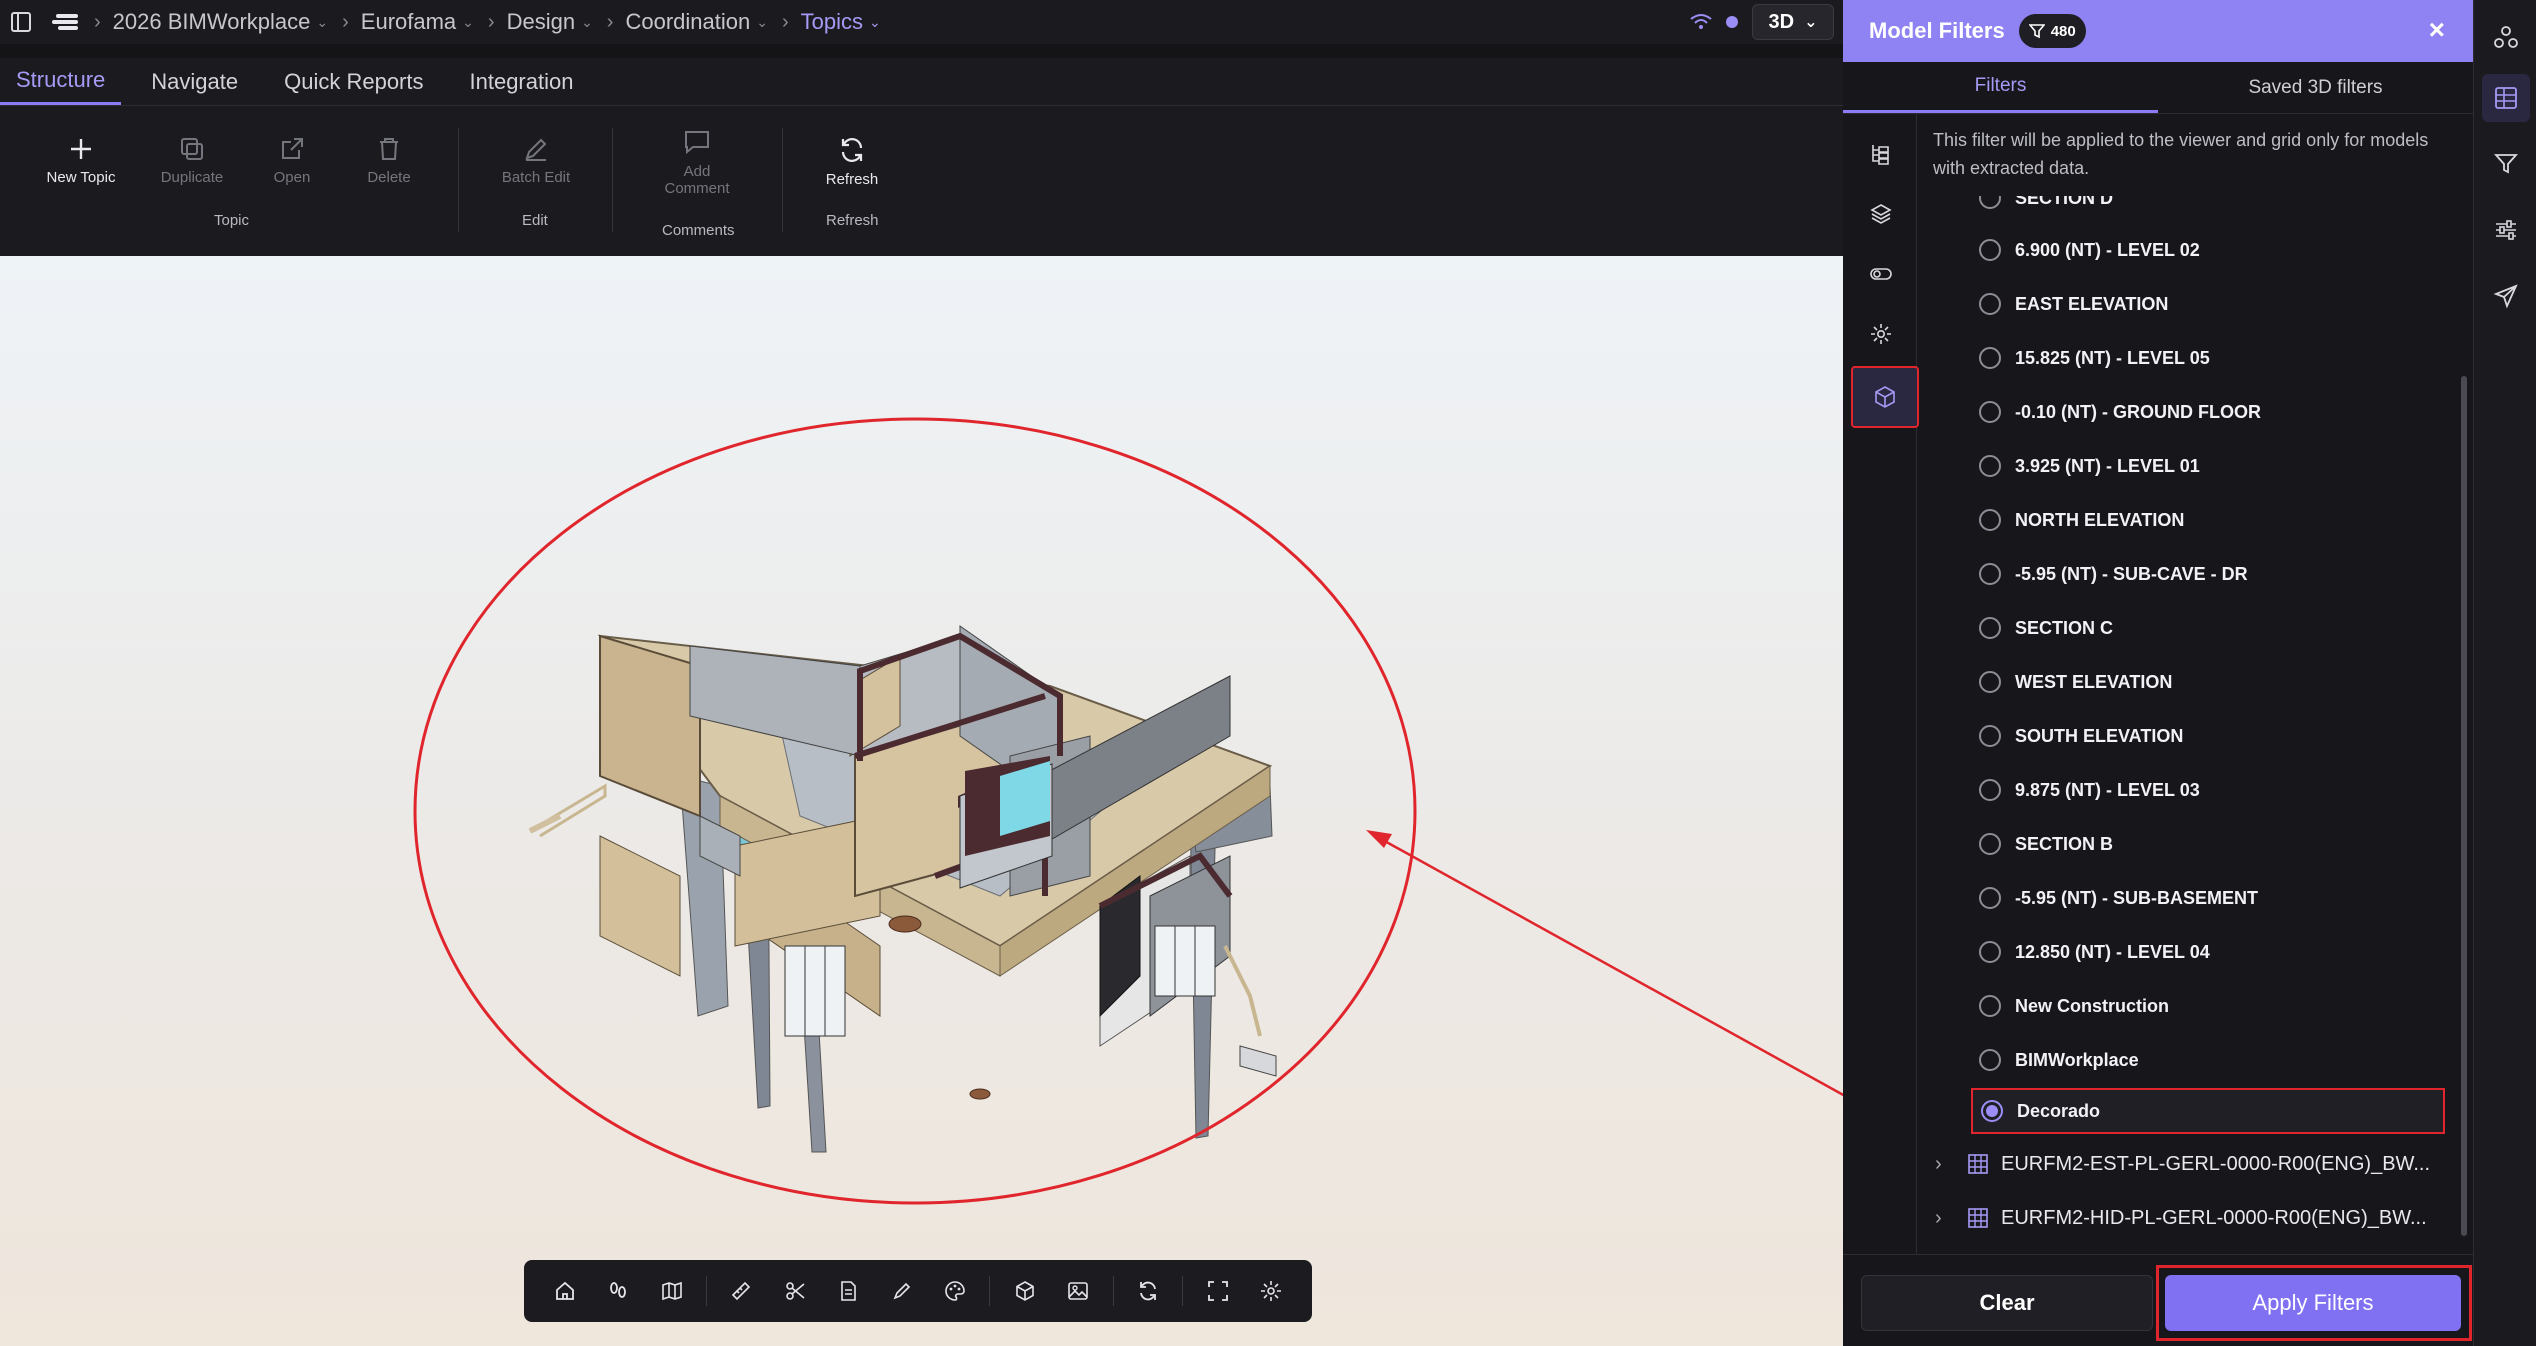  What do you see at coordinates (353, 81) in the screenshot?
I see `tab-quick-reports: Quick Reports` at bounding box center [353, 81].